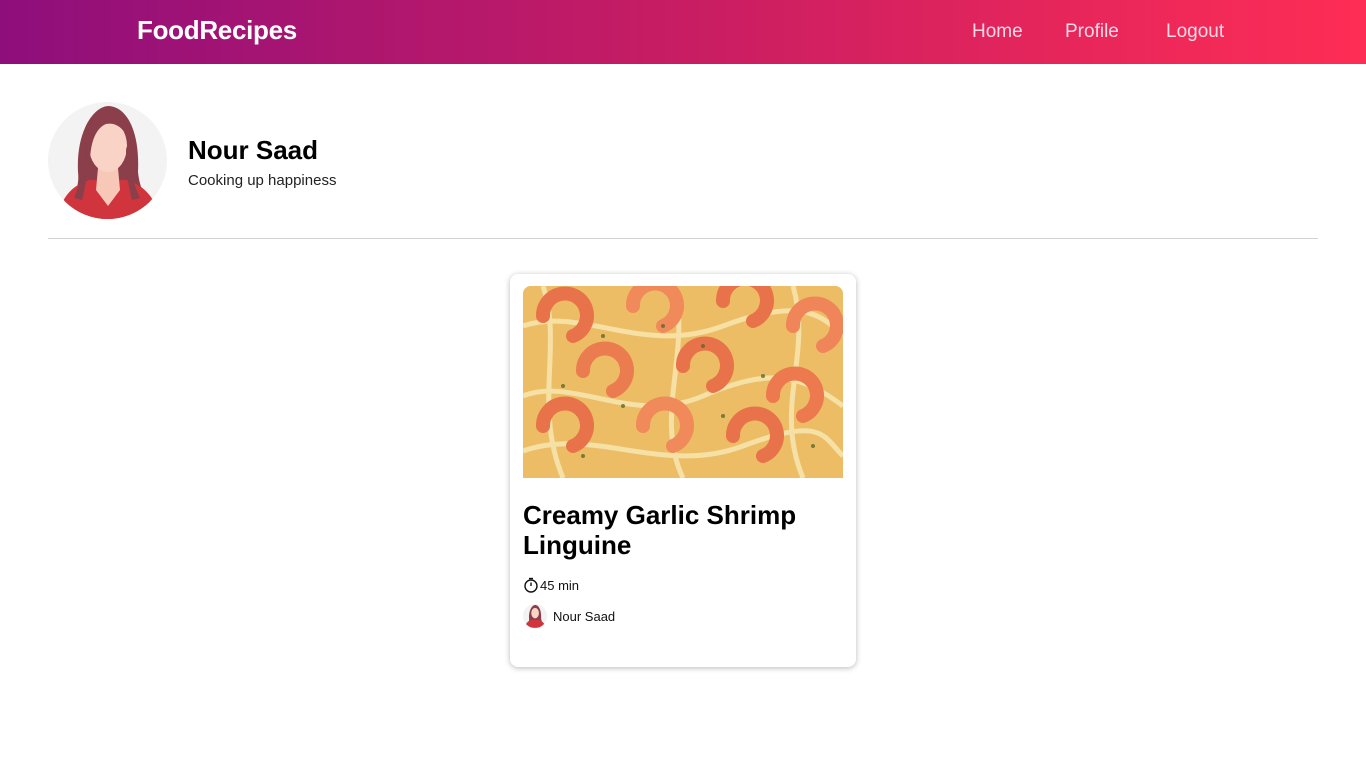 This screenshot has height=768, width=1366. I want to click on navbar: FoodRecipes Home Profile Logout, so click(683, 32).